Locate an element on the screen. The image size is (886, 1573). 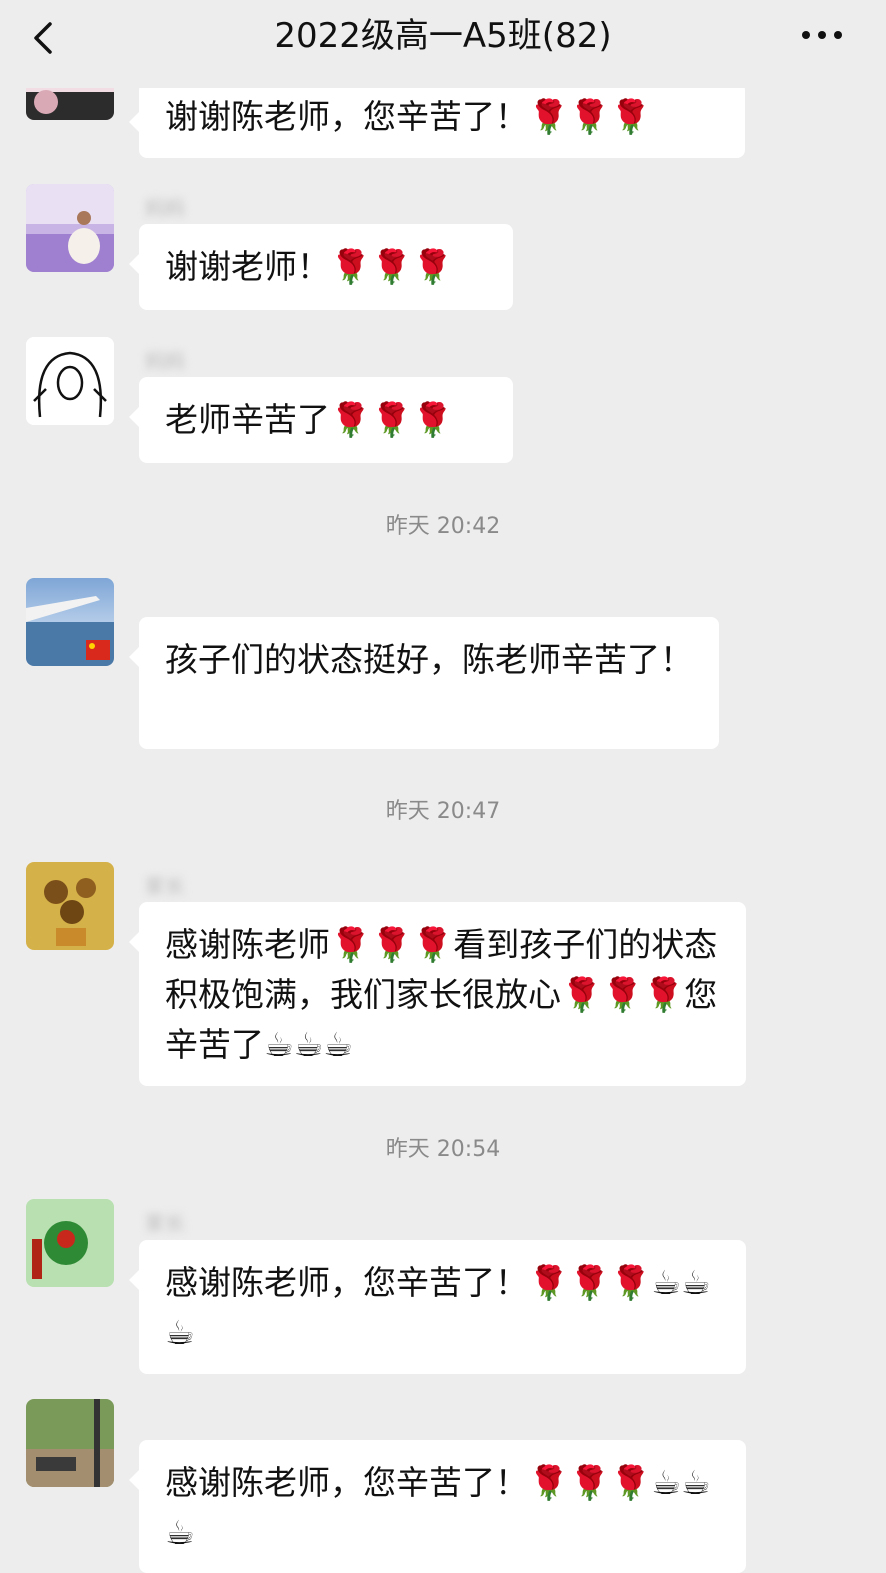
chat-title: 2022级高一A5班(82) is located at coordinates (443, 36).